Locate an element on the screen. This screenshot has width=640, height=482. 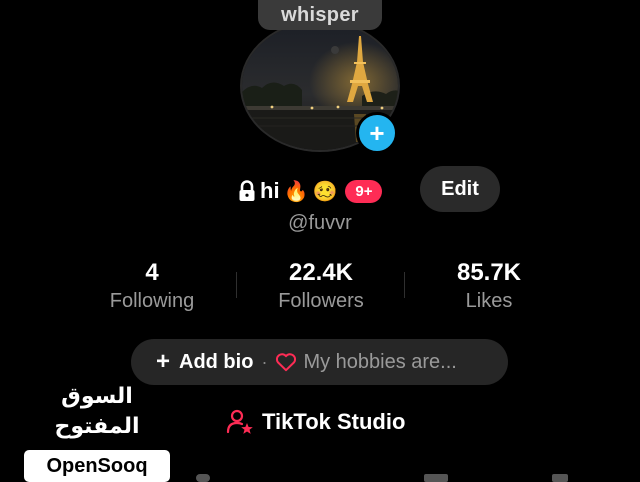
stat-following: 4 Following is located at coordinates (152, 286).